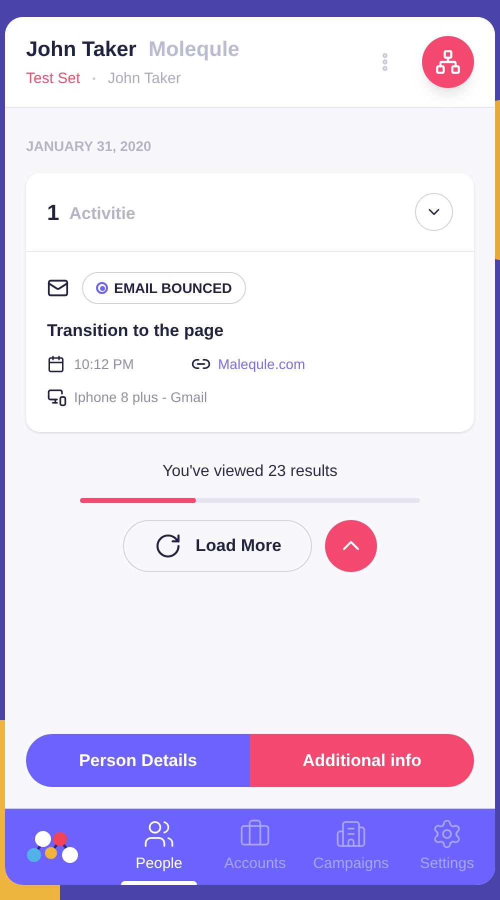 The image size is (500, 900). I want to click on hierarchy-icon, so click(448, 62).